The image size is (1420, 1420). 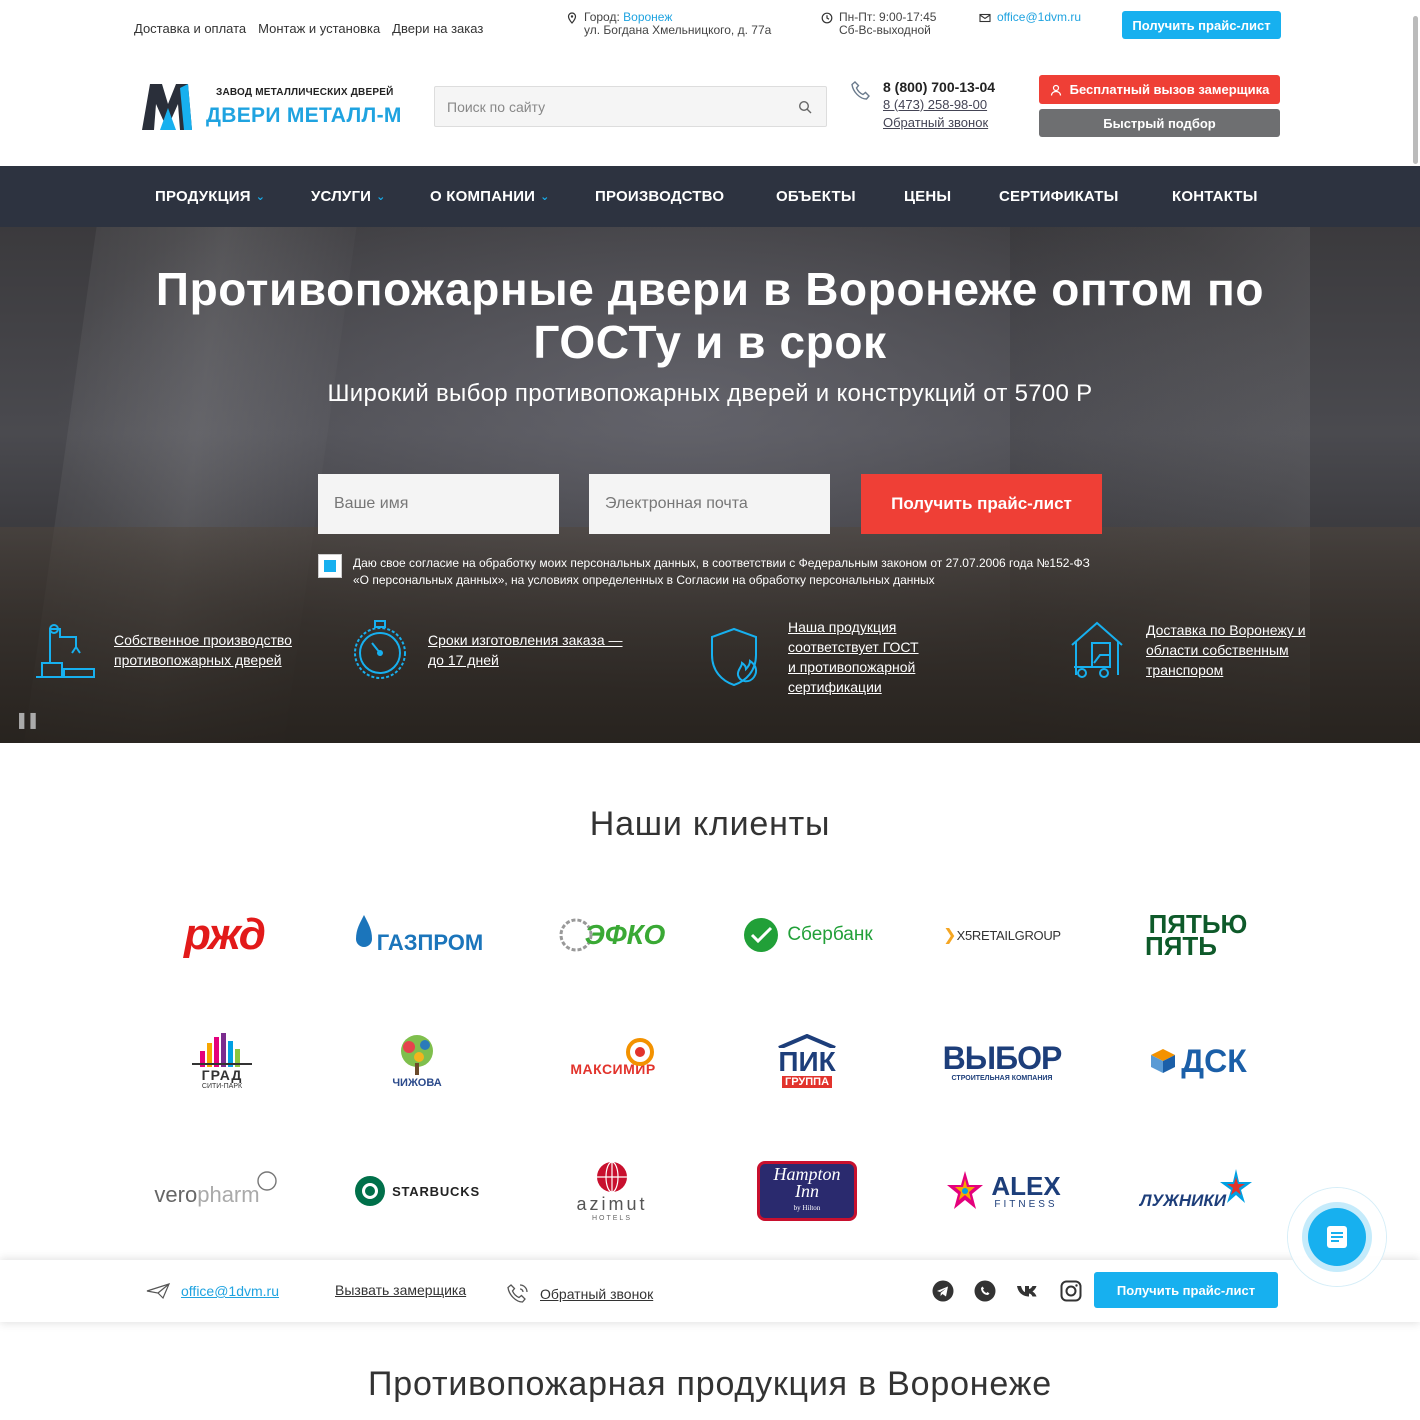 I want to click on nav-certificates: СЕРТИФИКАТЫ, so click(x=1058, y=196).